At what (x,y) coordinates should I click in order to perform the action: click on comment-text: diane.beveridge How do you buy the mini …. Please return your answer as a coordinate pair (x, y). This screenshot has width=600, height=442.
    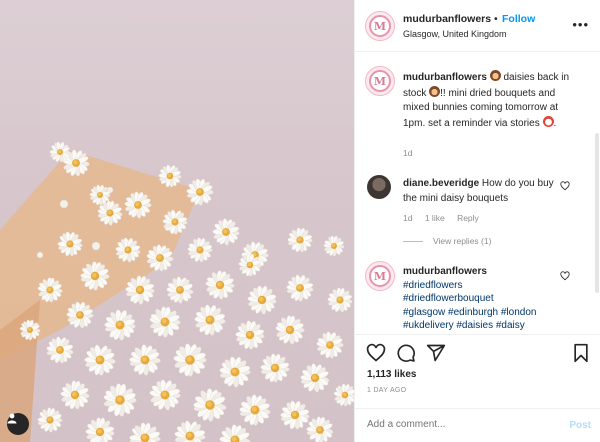
    Looking at the image, I should click on (483, 191).